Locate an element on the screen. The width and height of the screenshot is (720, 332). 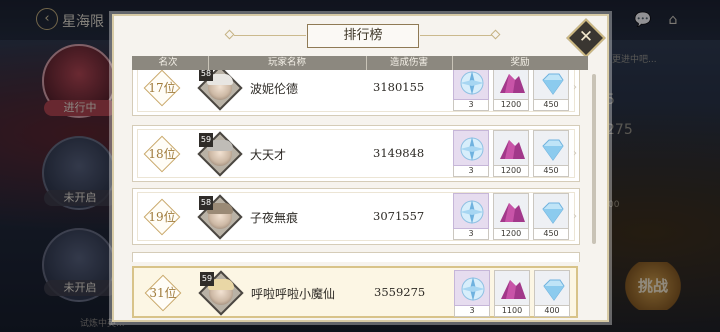
rank-row: 17位 58 波妮伦德 3180155 3 1200 450 › is located at coordinates (356, 93).